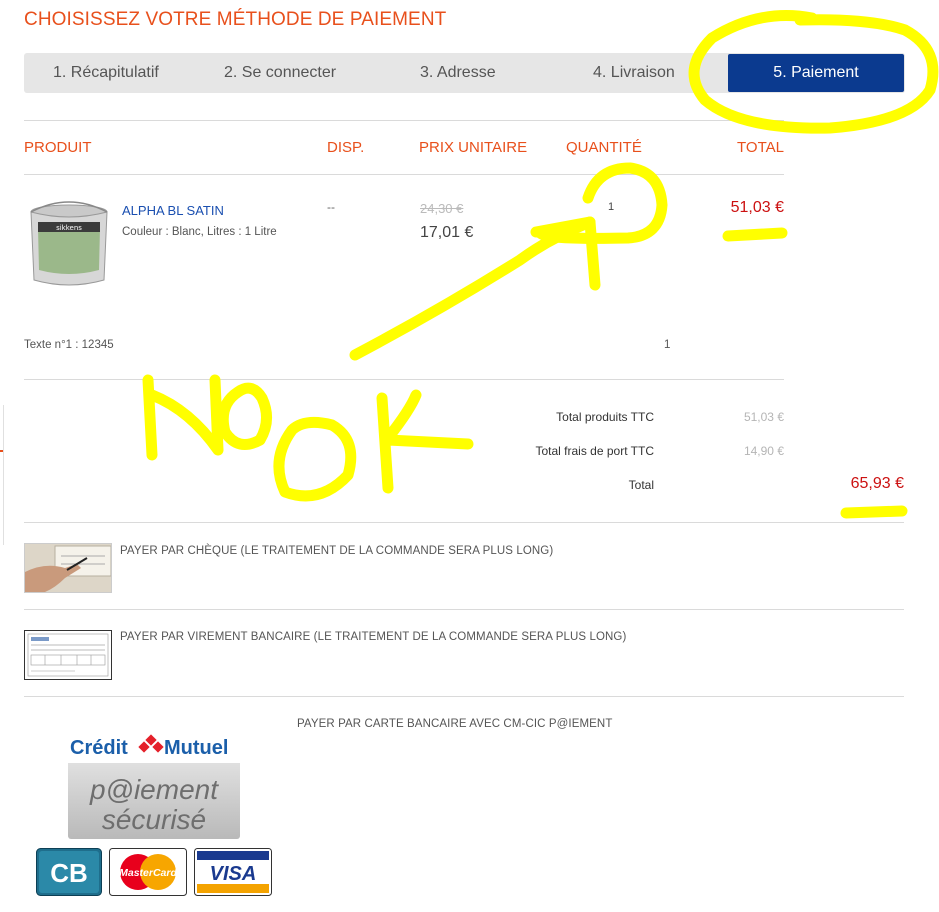 This screenshot has width=939, height=912. I want to click on annotation-no-text: NO, so click(12, 2).